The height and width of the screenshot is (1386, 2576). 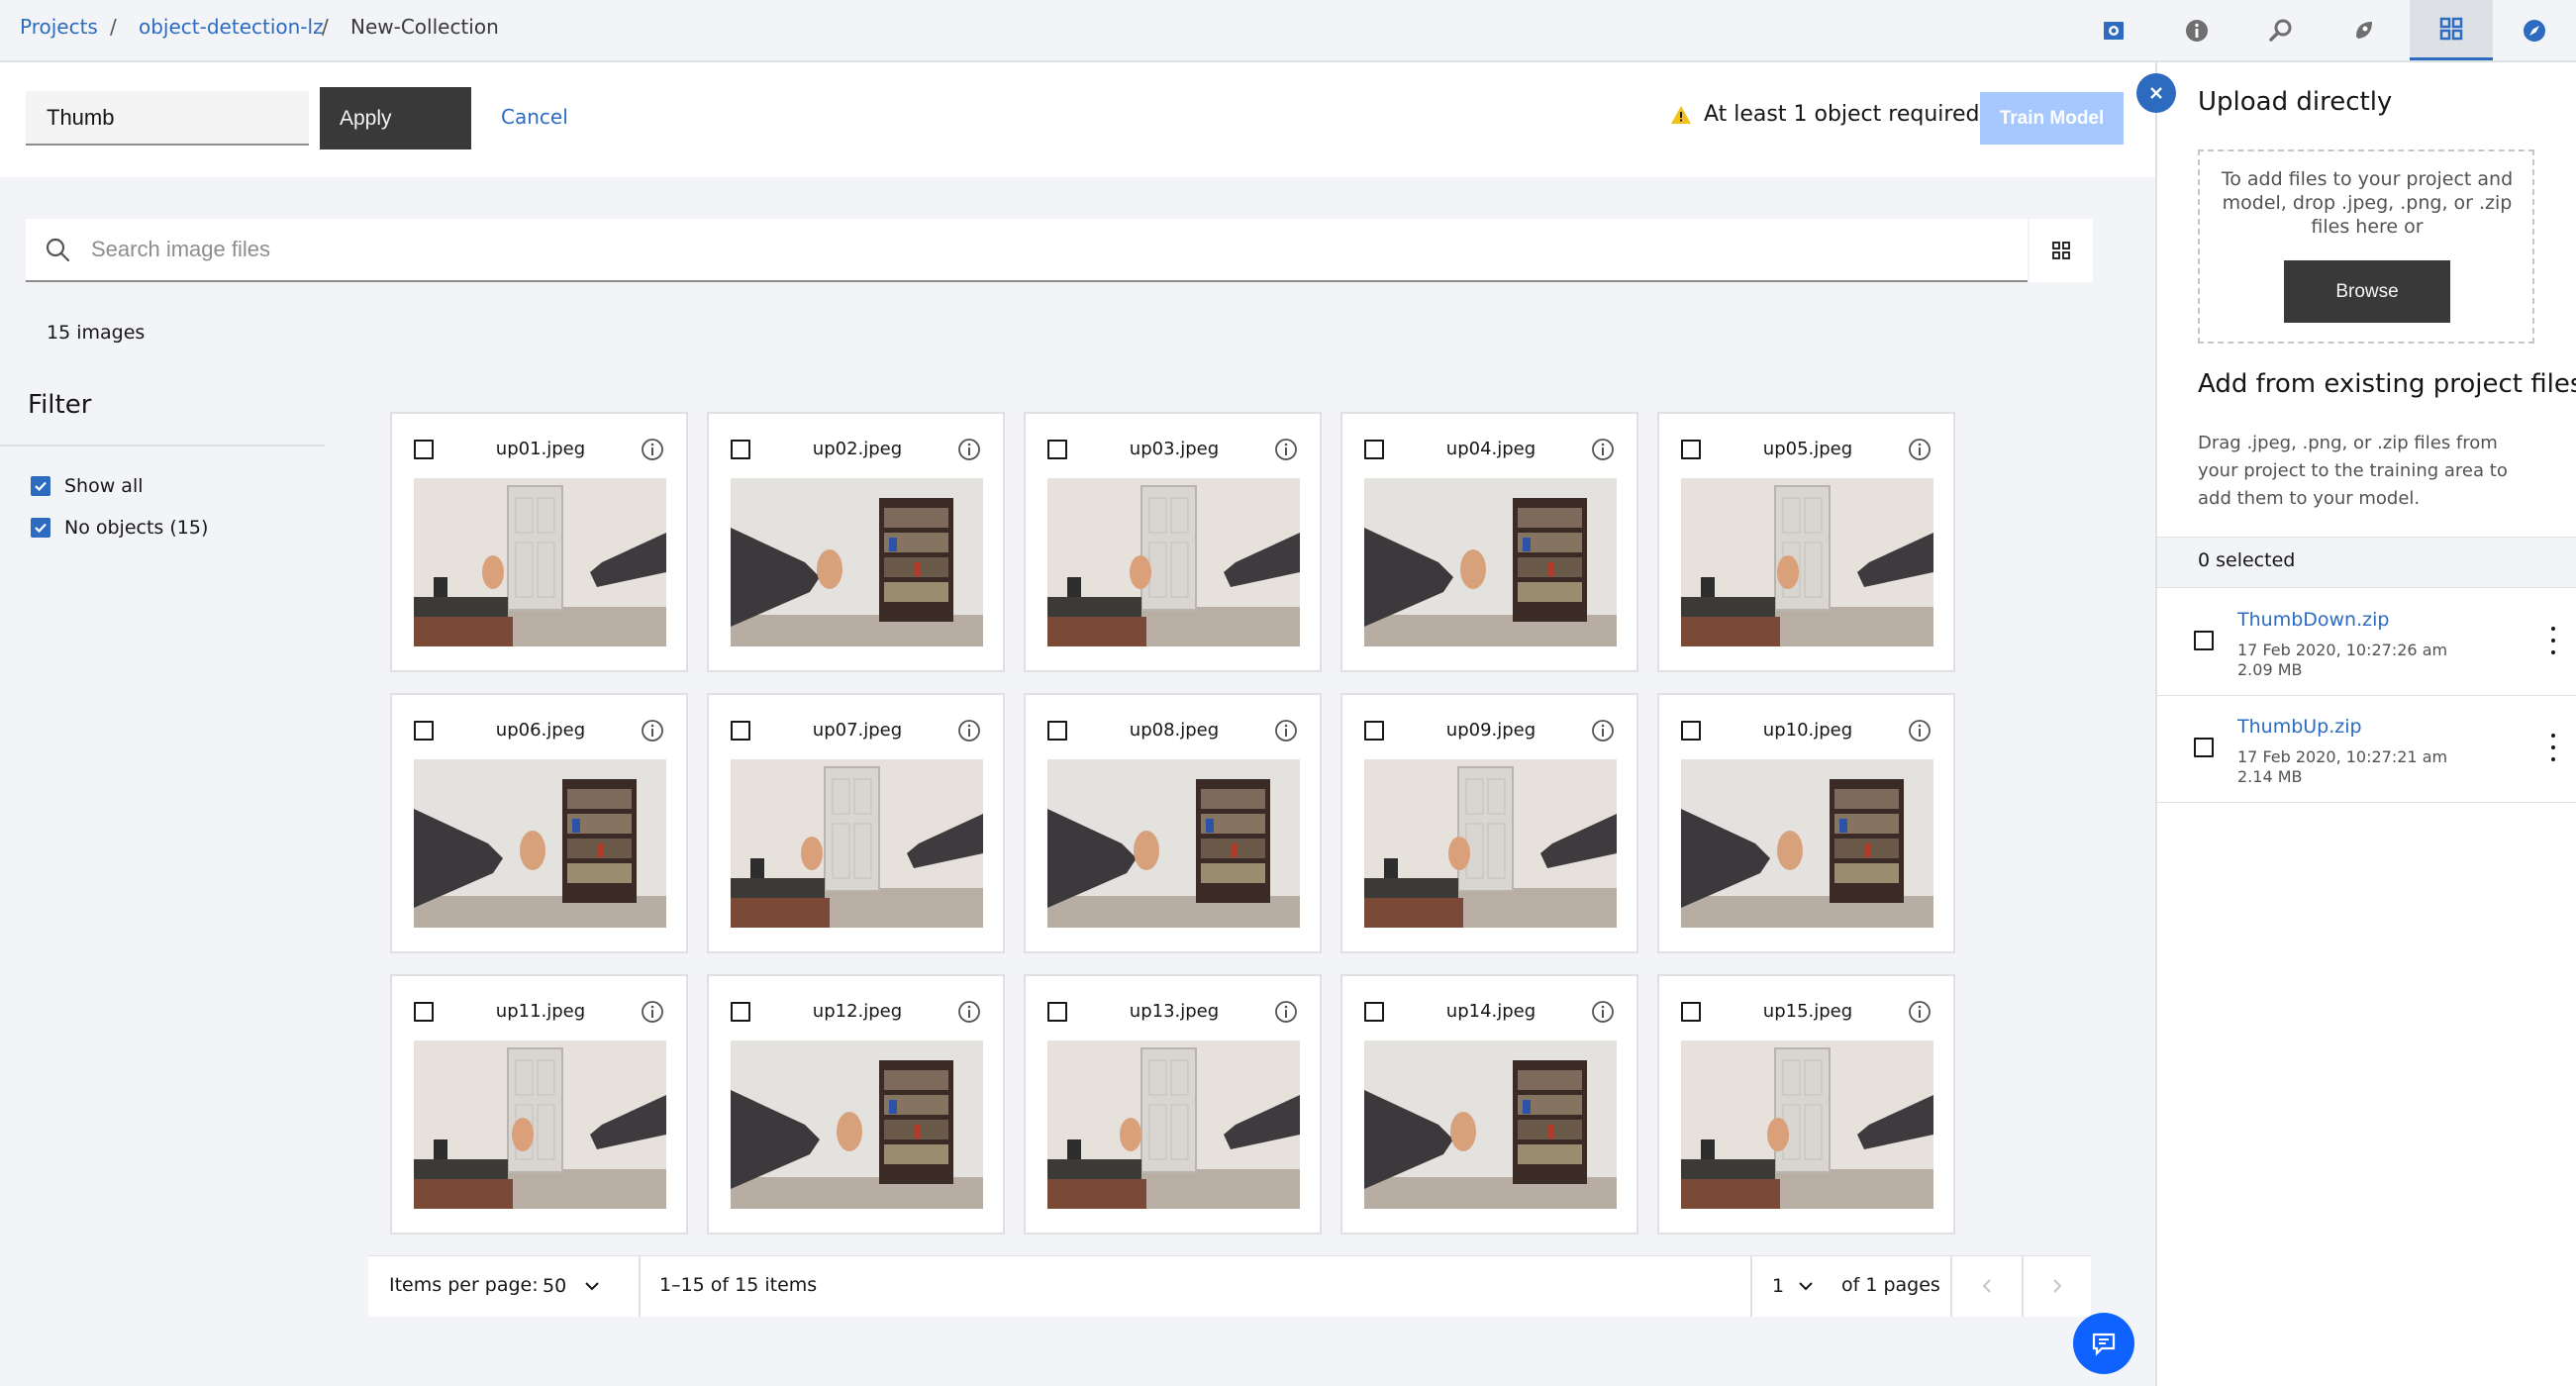 What do you see at coordinates (2156, 93) in the screenshot?
I see `close-panel-button` at bounding box center [2156, 93].